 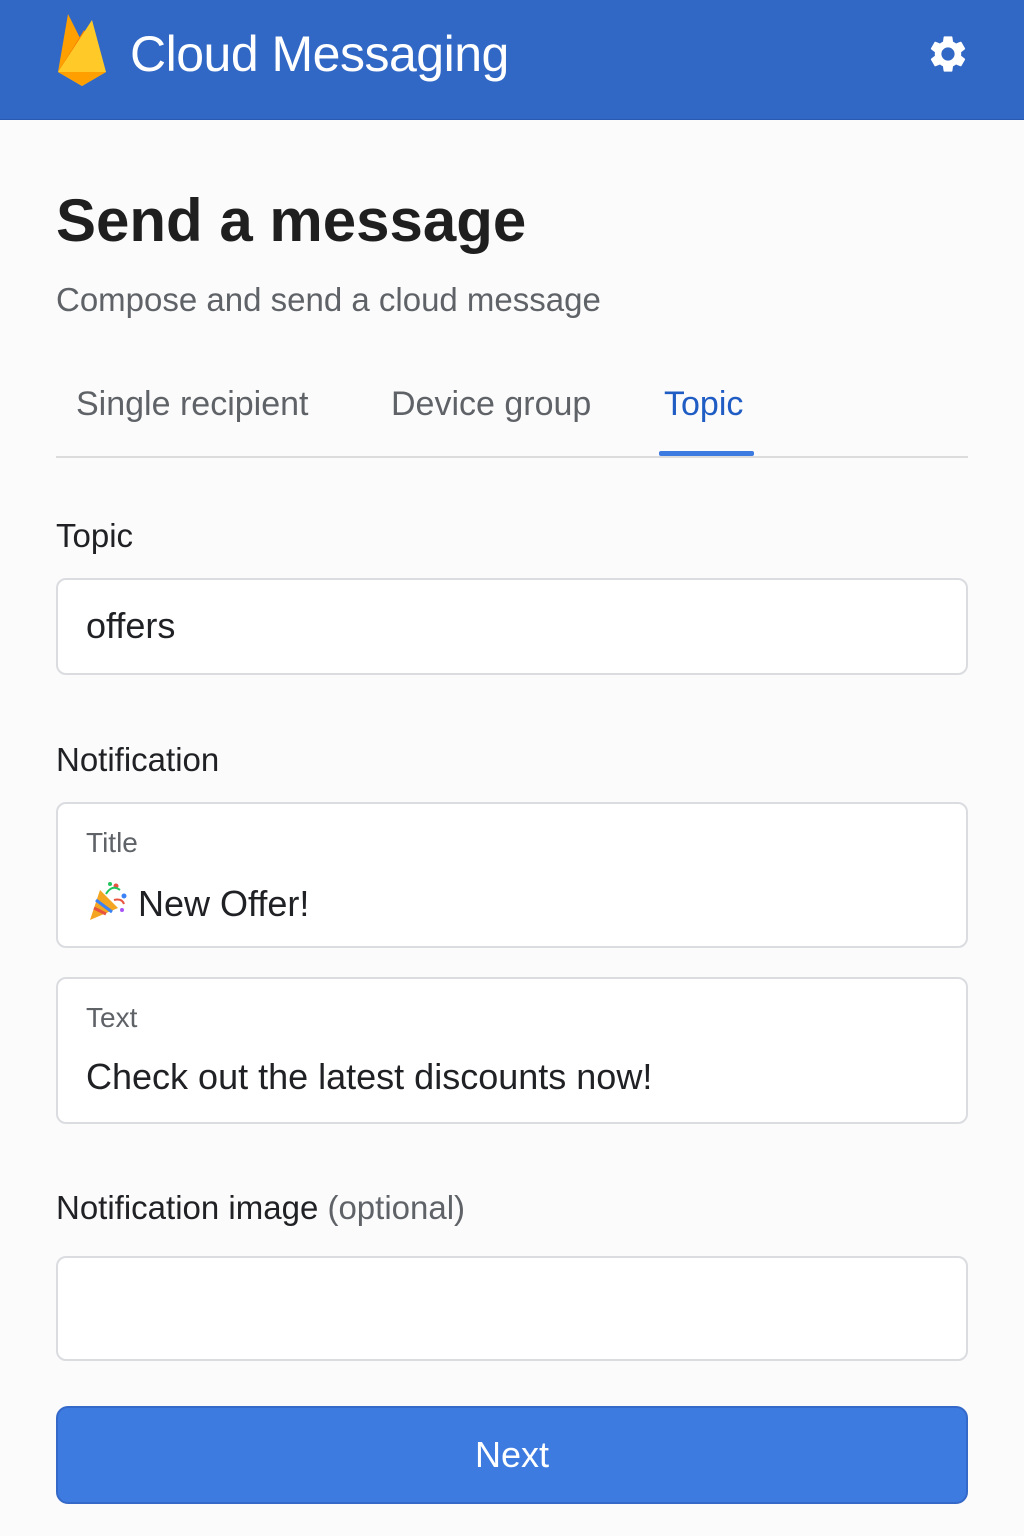 I want to click on tab-bar: Single recipient Device group Topic, so click(x=512, y=414).